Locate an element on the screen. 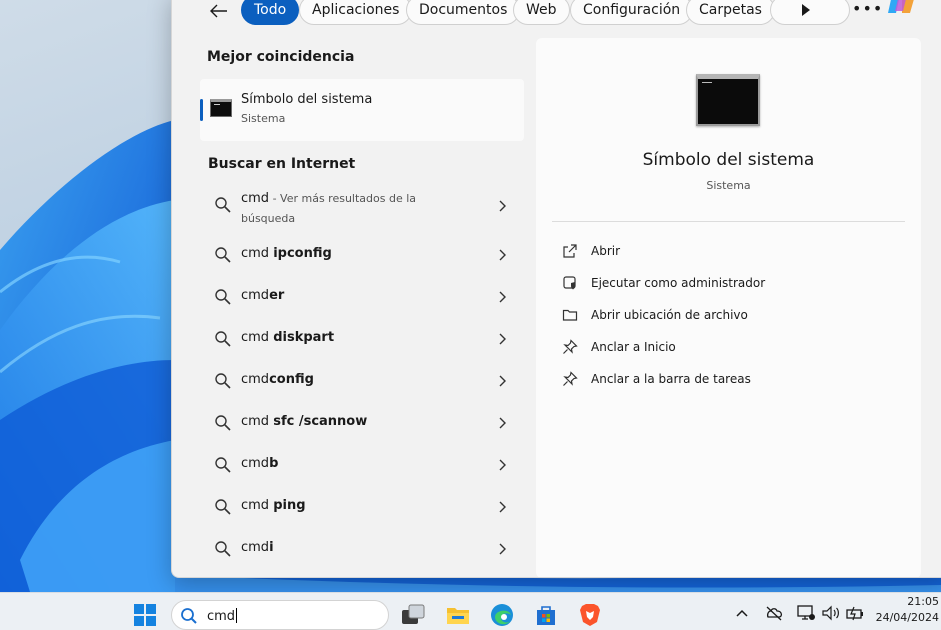 This screenshot has height=630, width=941. web-result-text: cmd ipconfig is located at coordinates (286, 253).